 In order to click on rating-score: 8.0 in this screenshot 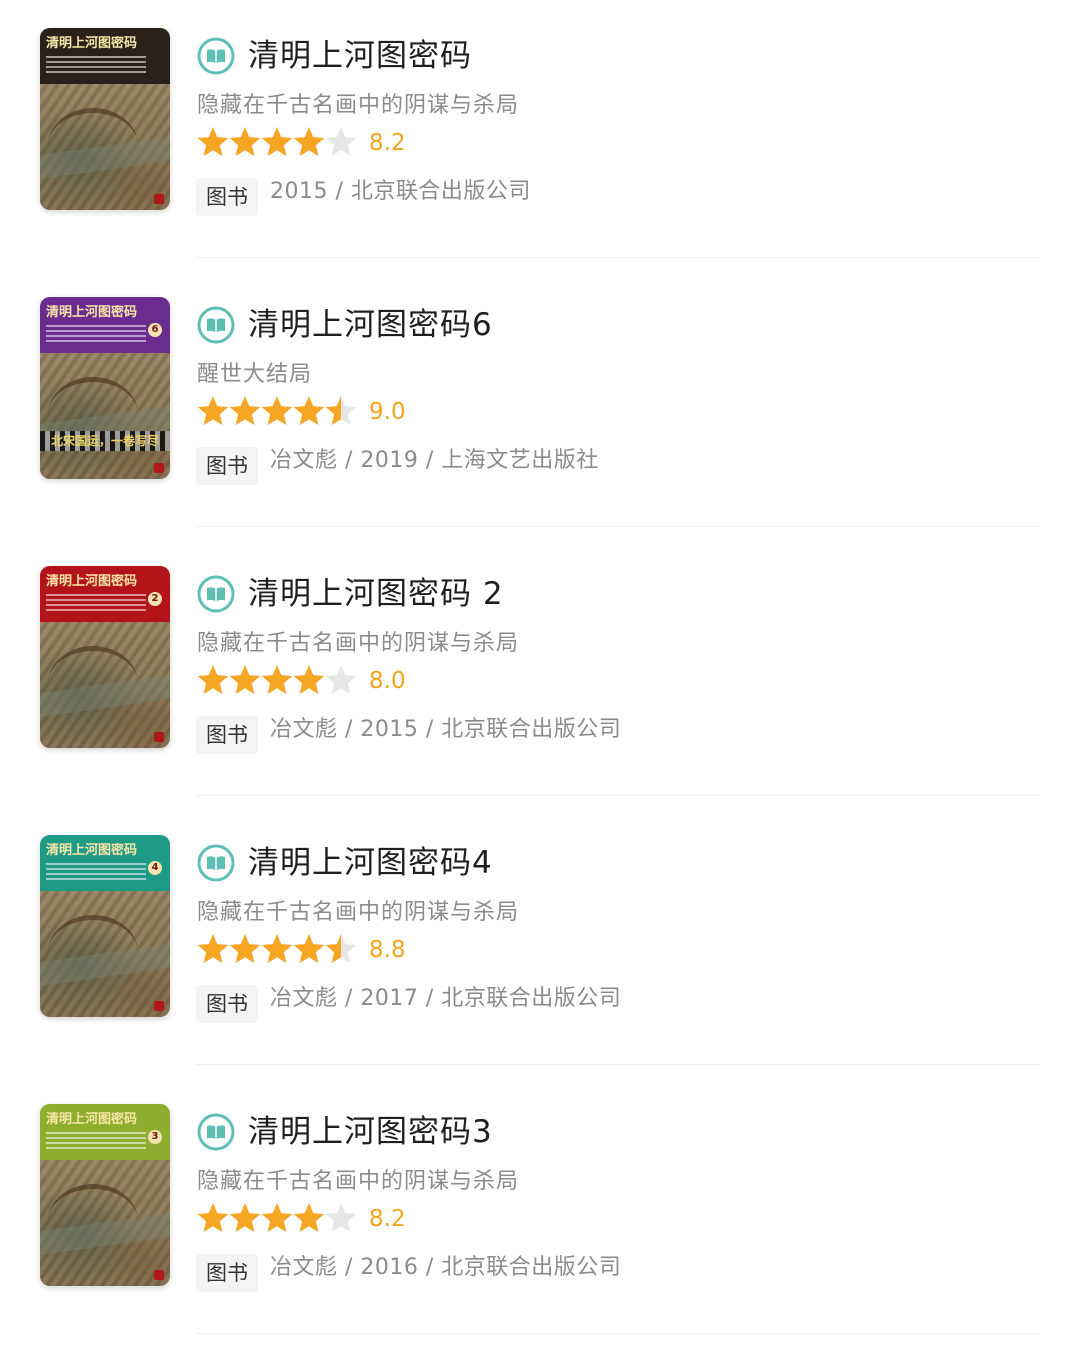, I will do `click(387, 681)`.